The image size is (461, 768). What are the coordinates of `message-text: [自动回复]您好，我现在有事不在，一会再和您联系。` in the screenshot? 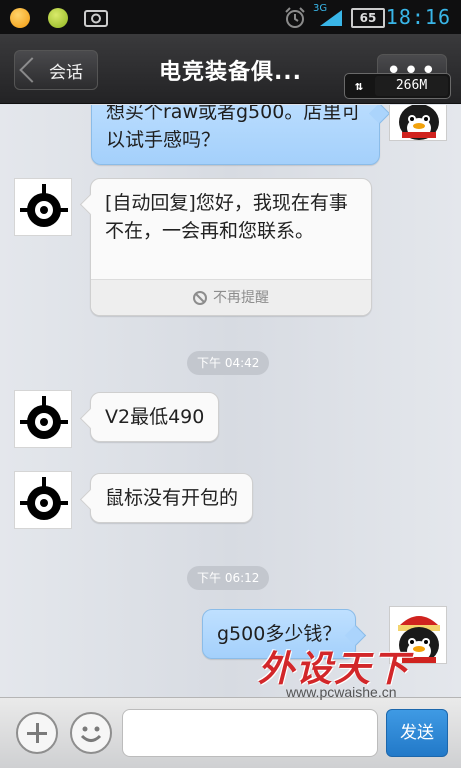 It's located at (226, 217).